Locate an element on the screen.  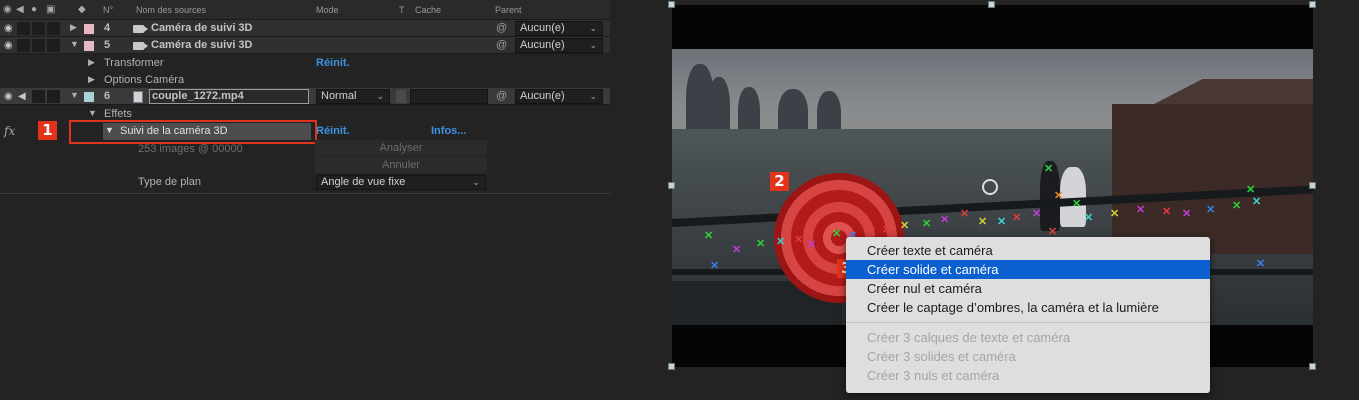
layer-number: 4 is located at coordinates (107, 28).